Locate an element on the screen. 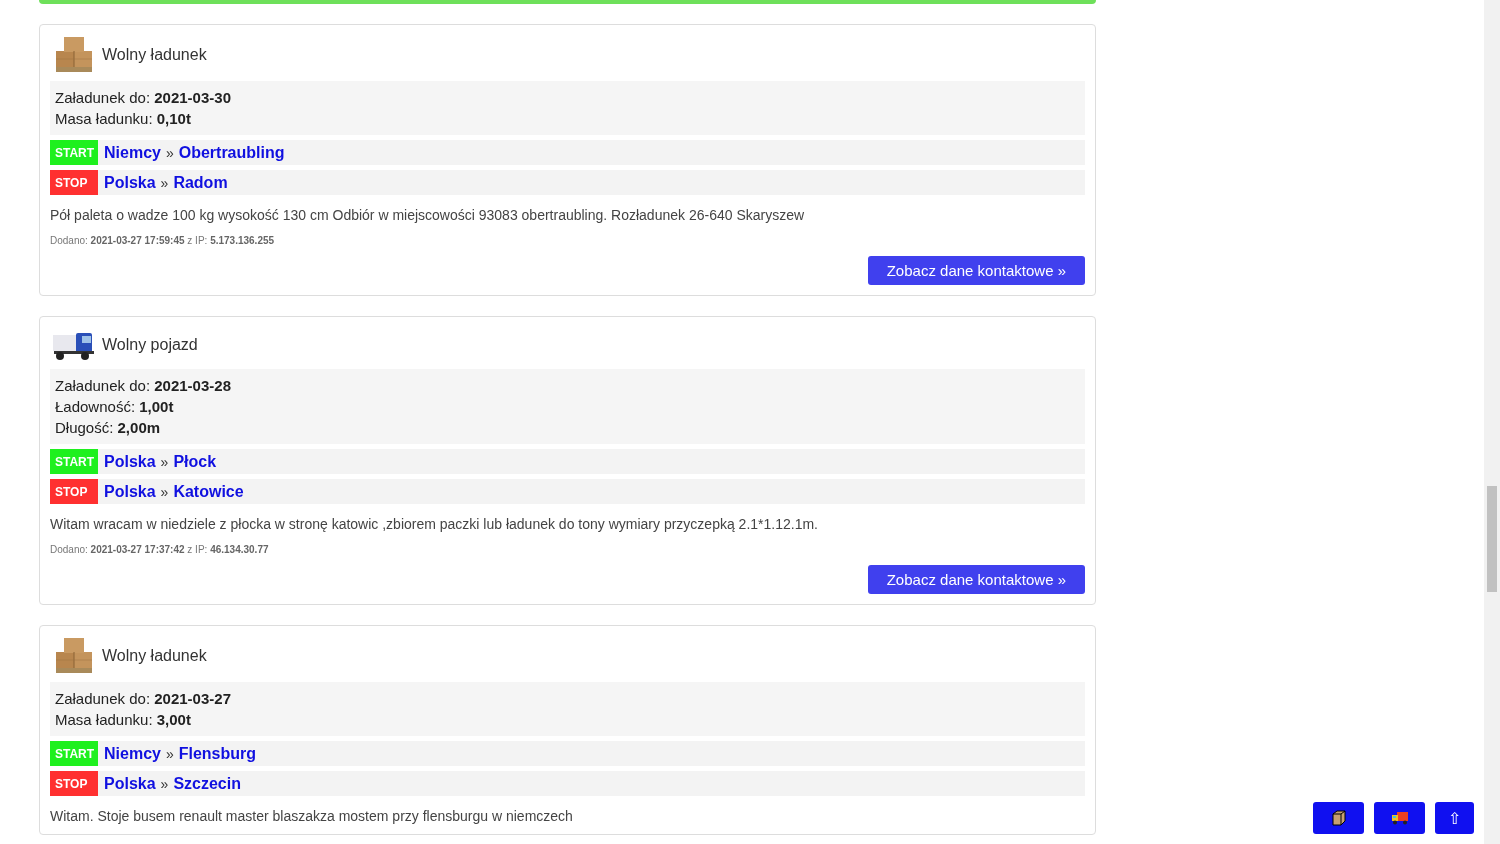 The image size is (1500, 844). city-link: Radom is located at coordinates (200, 182).